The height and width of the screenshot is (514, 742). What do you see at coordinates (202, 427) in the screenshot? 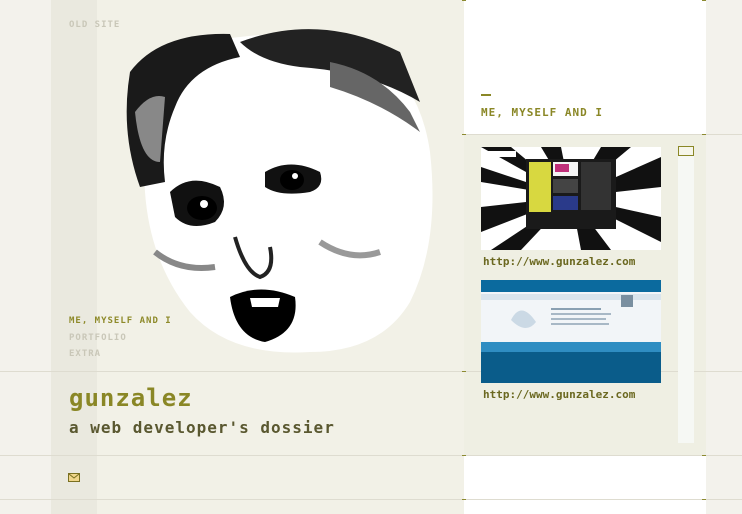
I see `site-subtitle: a web developer's dossier` at bounding box center [202, 427].